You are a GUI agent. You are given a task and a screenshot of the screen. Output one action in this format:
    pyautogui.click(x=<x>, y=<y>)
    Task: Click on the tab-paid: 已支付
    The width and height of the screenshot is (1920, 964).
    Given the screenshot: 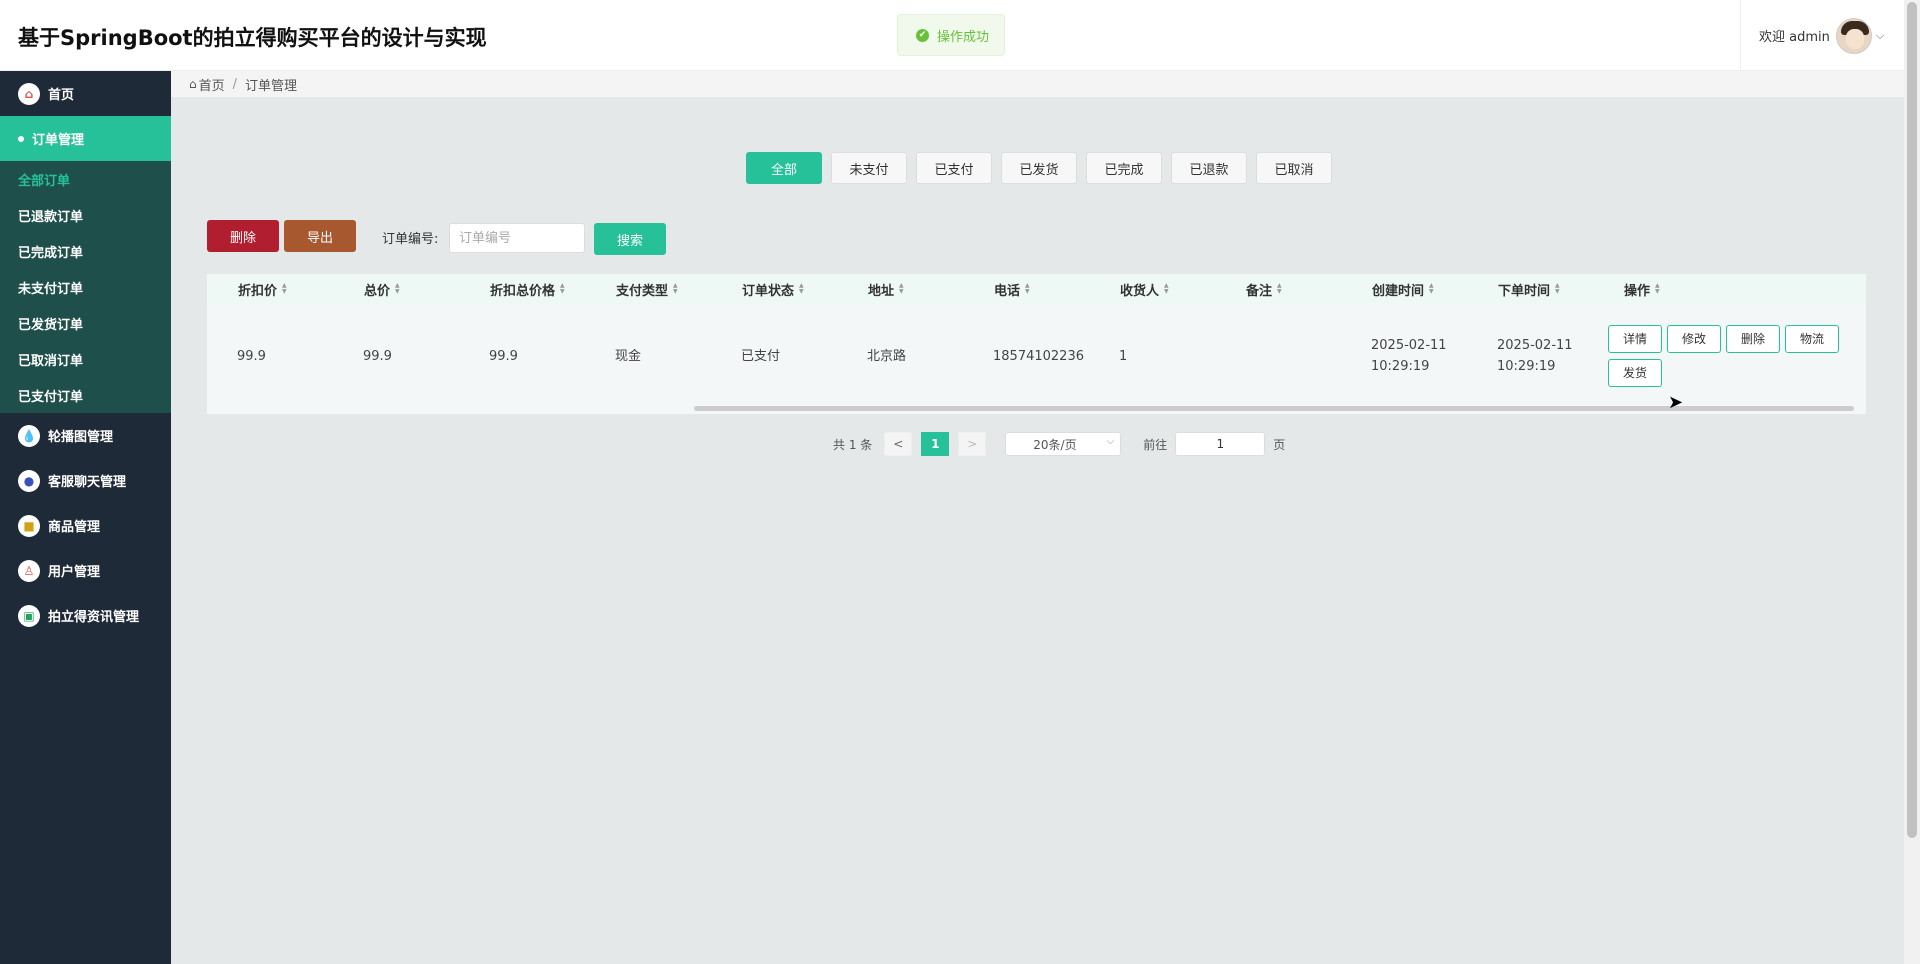 What is the action you would take?
    pyautogui.click(x=954, y=168)
    